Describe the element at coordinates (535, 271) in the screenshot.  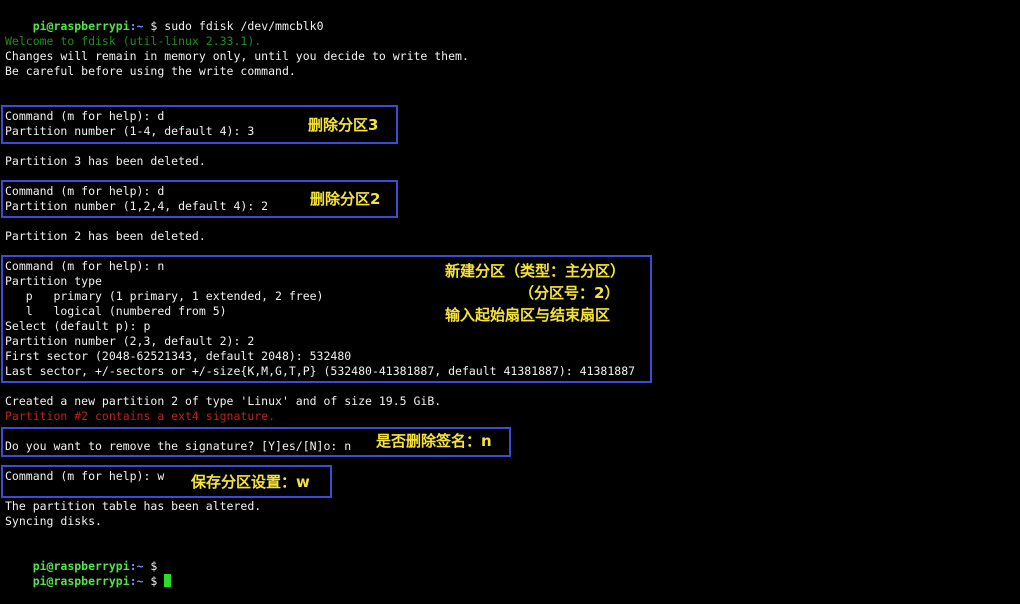
I see `annotation-new-partition-type: 新建分区（类型：主分区）` at that location.